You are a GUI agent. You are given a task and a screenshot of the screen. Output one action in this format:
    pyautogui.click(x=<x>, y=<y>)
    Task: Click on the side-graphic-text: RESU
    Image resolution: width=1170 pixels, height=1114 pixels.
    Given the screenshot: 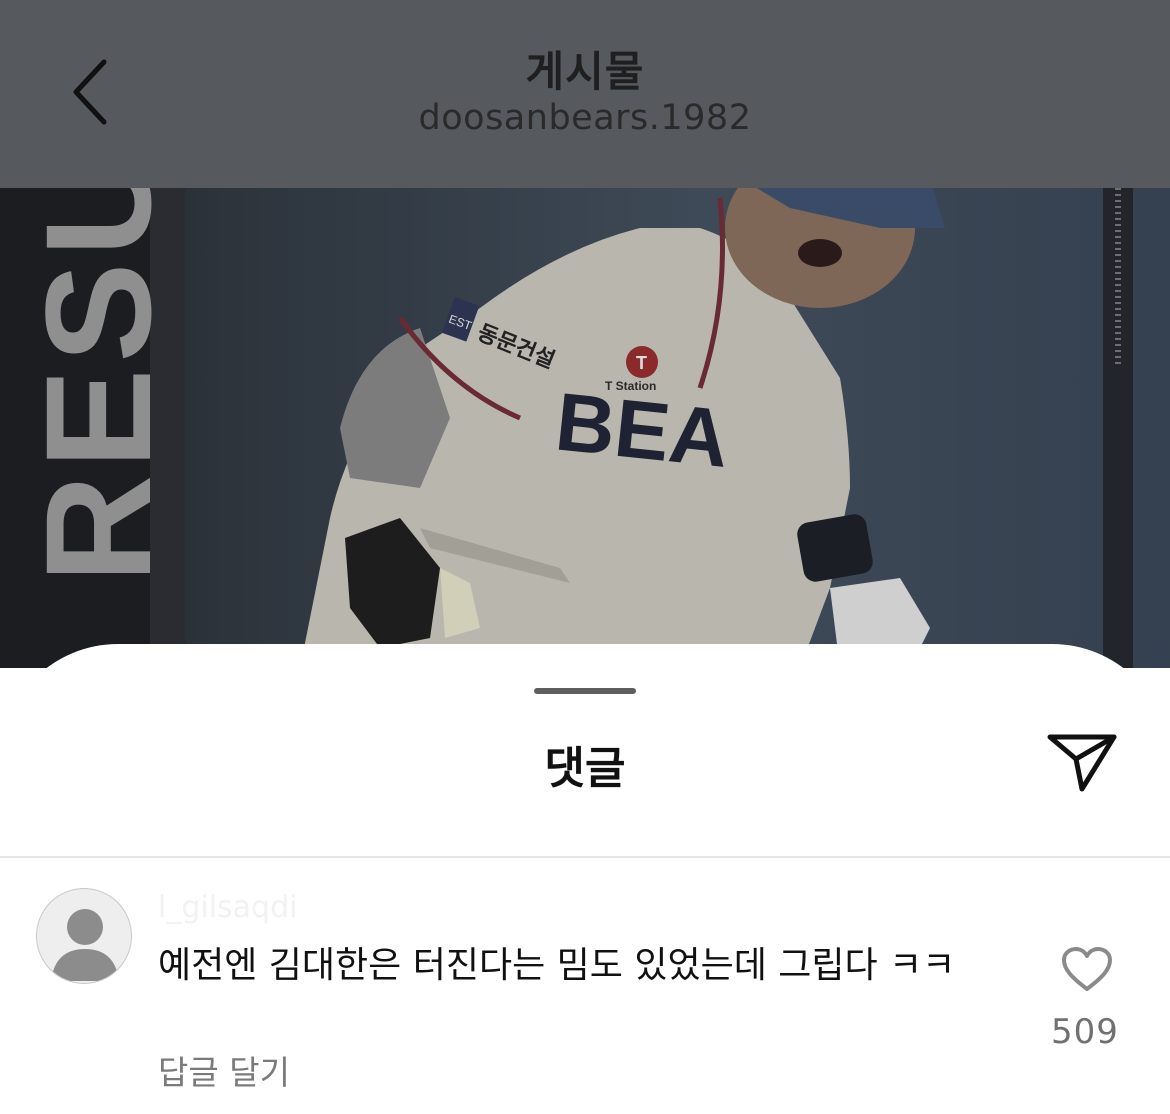 What is the action you would take?
    pyautogui.click(x=98, y=385)
    